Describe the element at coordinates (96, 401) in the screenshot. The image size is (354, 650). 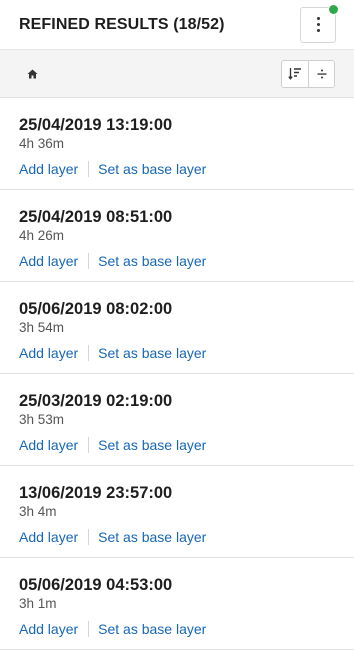
I see `result-date: 25/03/2019 02:19:00` at that location.